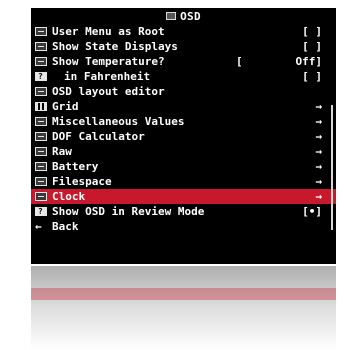 The image size is (362, 350). Describe the element at coordinates (190, 16) in the screenshot. I see `menu-title: OSD` at that location.